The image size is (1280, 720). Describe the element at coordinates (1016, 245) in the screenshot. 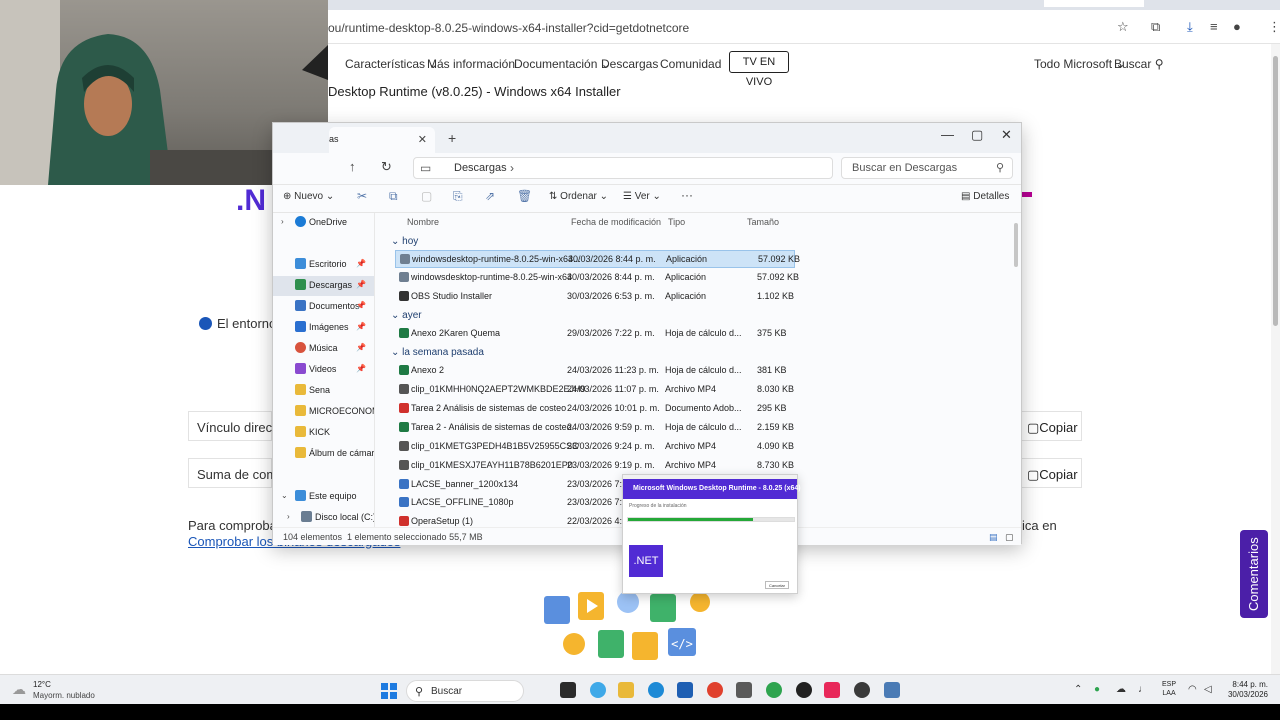

I see `explorer-scrollbar` at that location.